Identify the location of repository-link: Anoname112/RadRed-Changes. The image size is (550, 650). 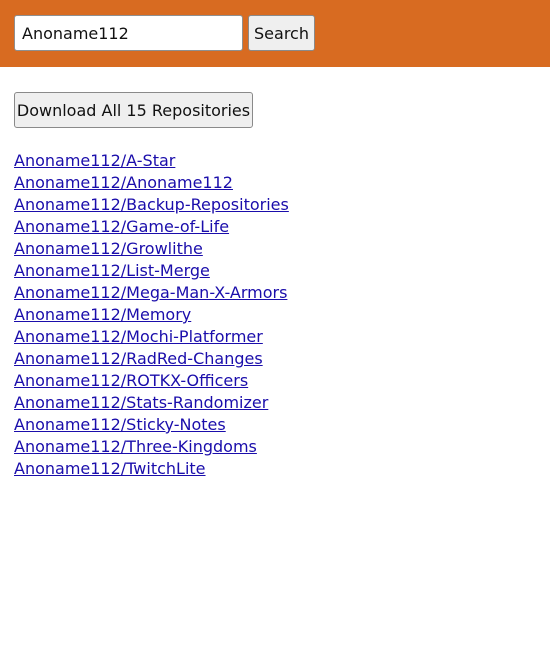
(138, 358).